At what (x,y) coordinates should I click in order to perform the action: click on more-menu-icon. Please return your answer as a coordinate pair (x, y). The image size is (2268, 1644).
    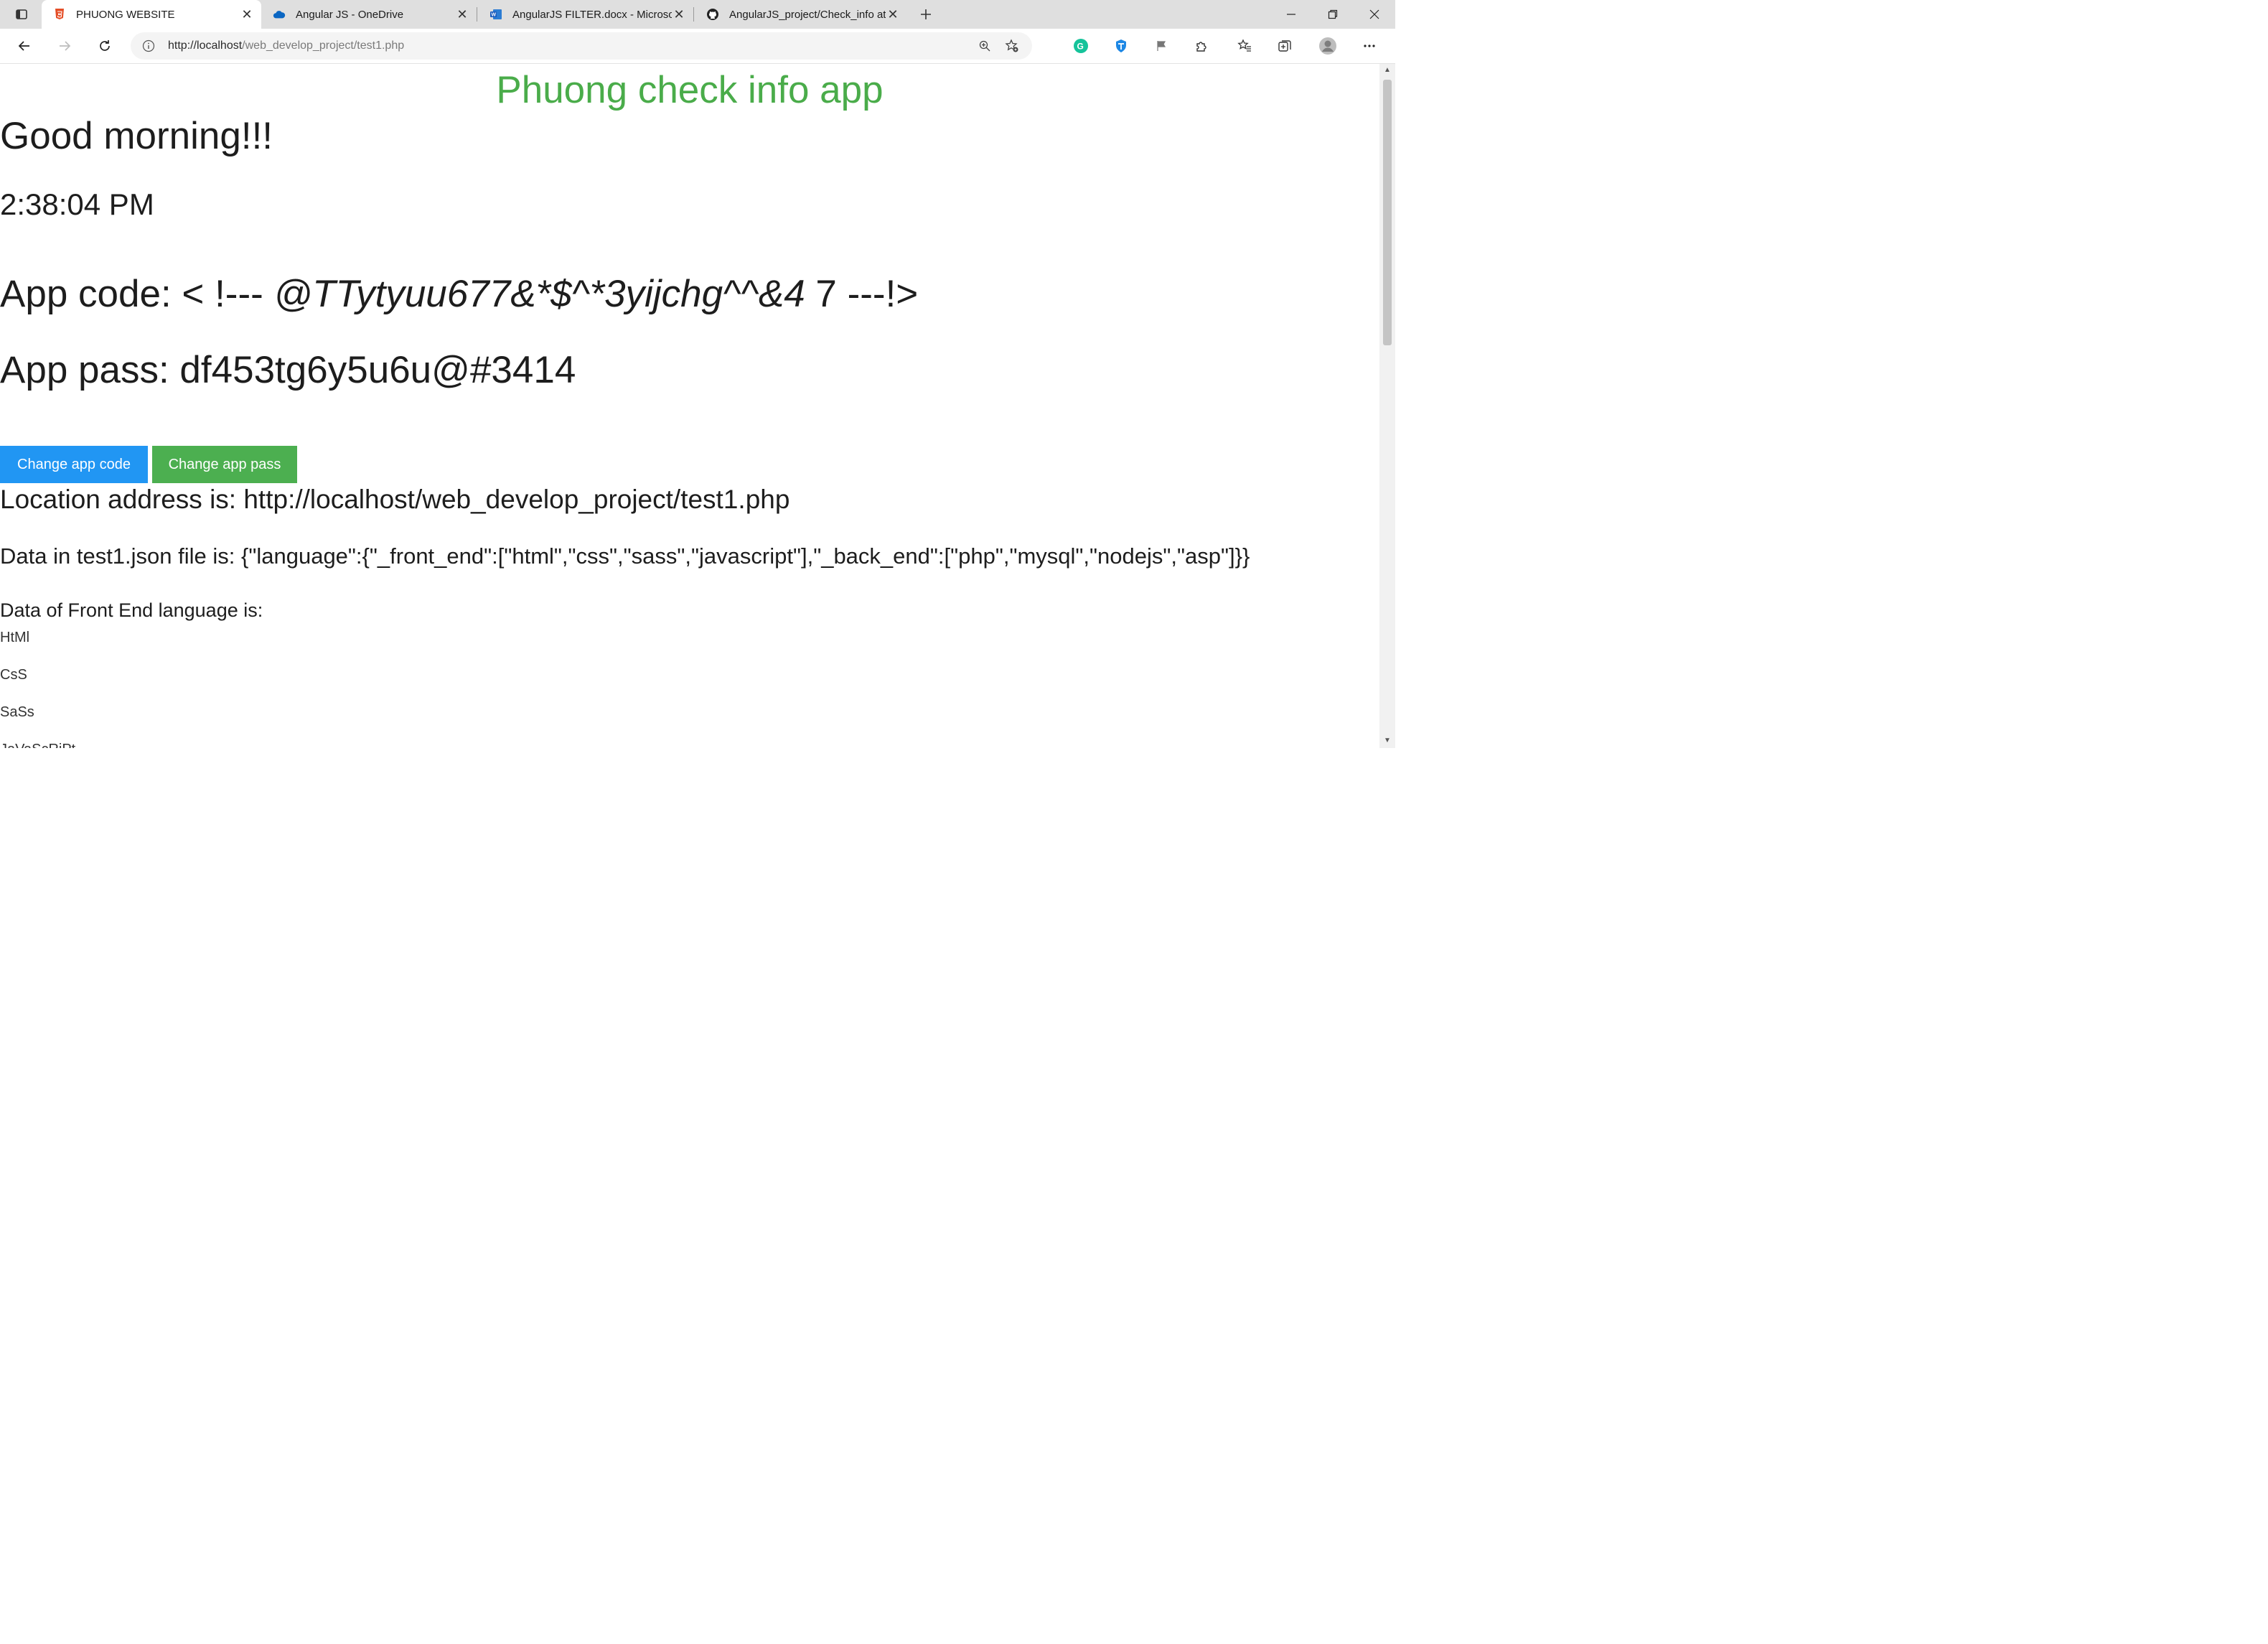
    Looking at the image, I should click on (1370, 45).